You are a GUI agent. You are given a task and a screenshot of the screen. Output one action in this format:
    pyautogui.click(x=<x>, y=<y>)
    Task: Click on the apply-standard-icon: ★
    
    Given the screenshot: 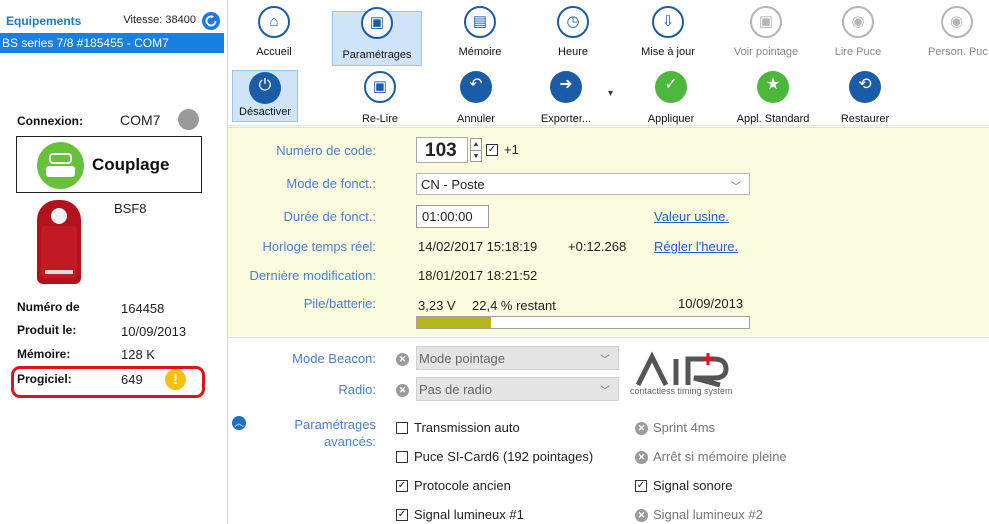 What is the action you would take?
    pyautogui.click(x=773, y=87)
    